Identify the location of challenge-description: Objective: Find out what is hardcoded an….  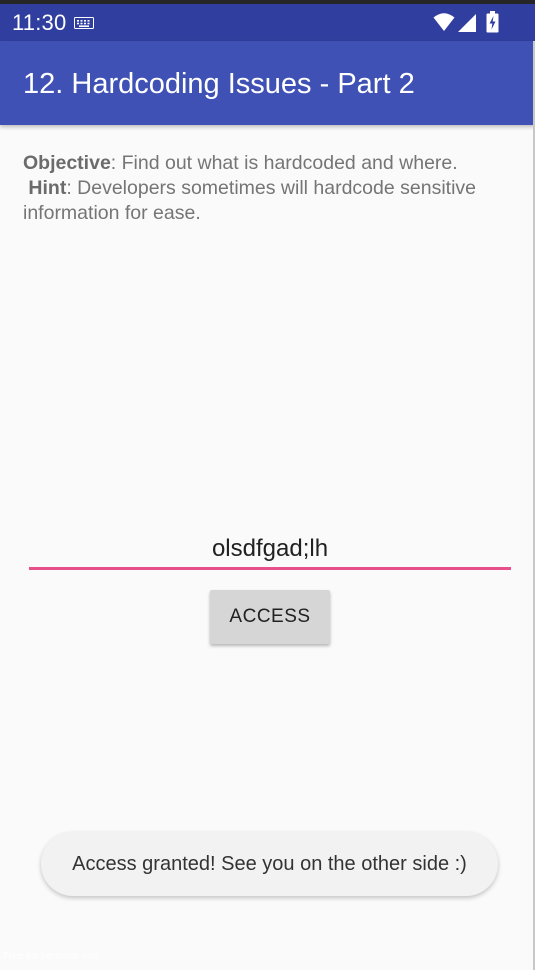
(270, 188).